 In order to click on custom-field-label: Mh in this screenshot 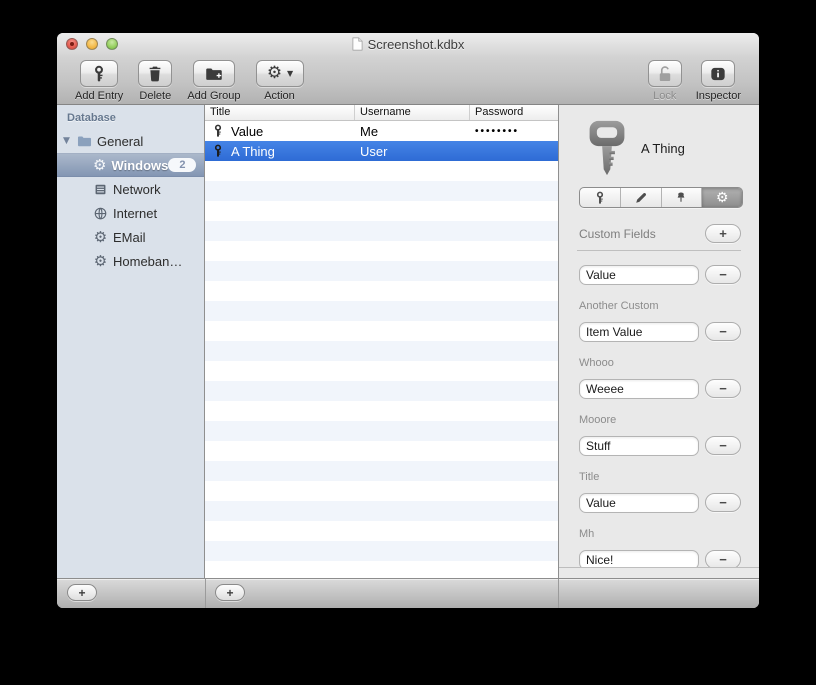, I will do `click(587, 534)`.